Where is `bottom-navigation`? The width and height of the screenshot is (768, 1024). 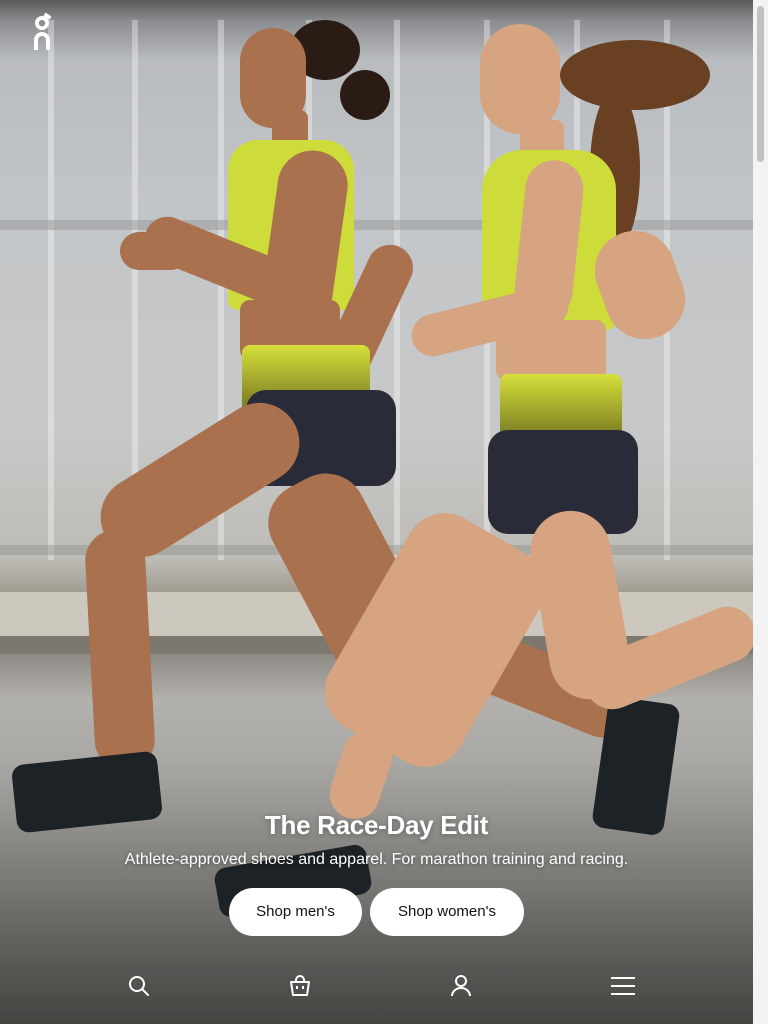
bottom-navigation is located at coordinates (376, 986).